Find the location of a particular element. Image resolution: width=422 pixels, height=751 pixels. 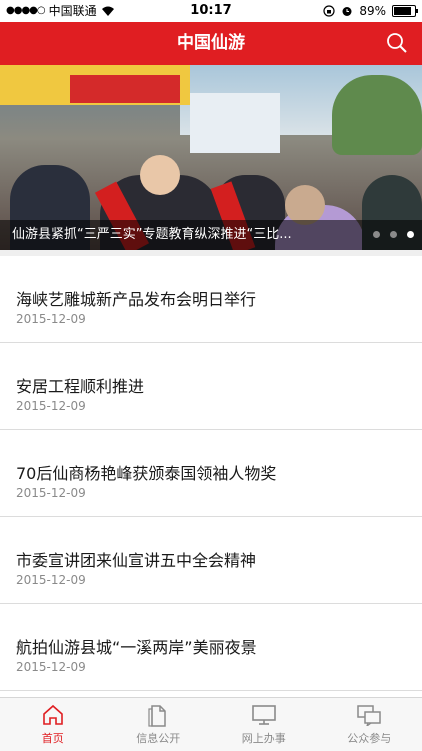

news-title: 航拍仙游县城“一溪两岸”美丽夜景 is located at coordinates (136, 646).